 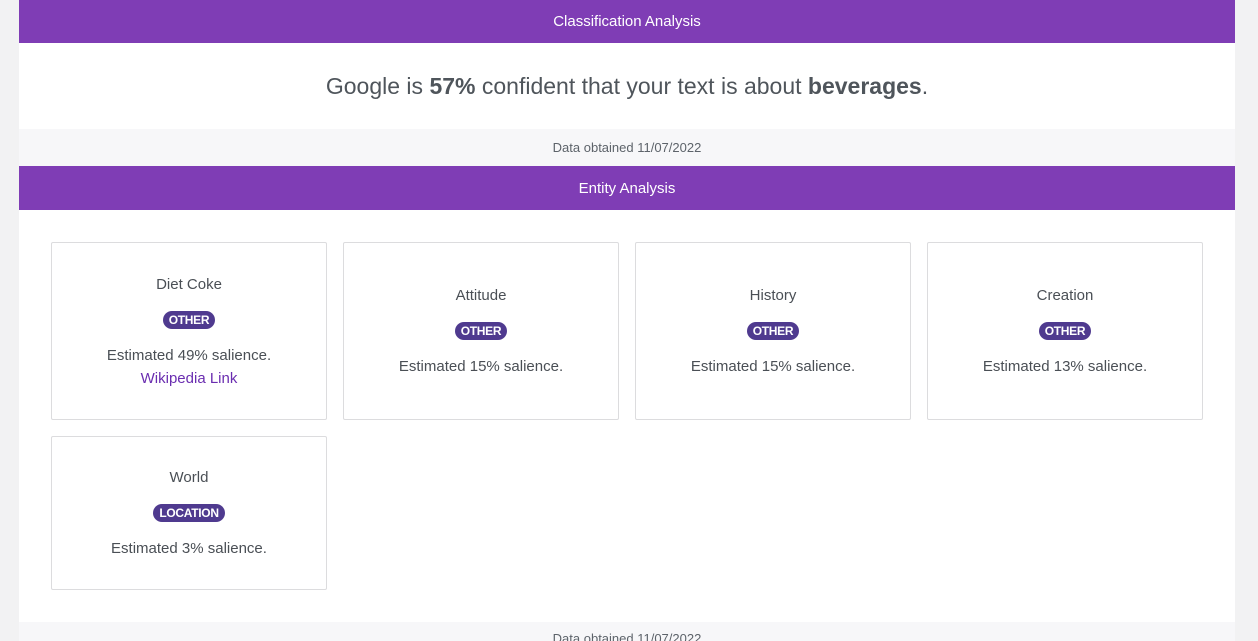 What do you see at coordinates (1065, 295) in the screenshot?
I see `entity-name: Creation` at bounding box center [1065, 295].